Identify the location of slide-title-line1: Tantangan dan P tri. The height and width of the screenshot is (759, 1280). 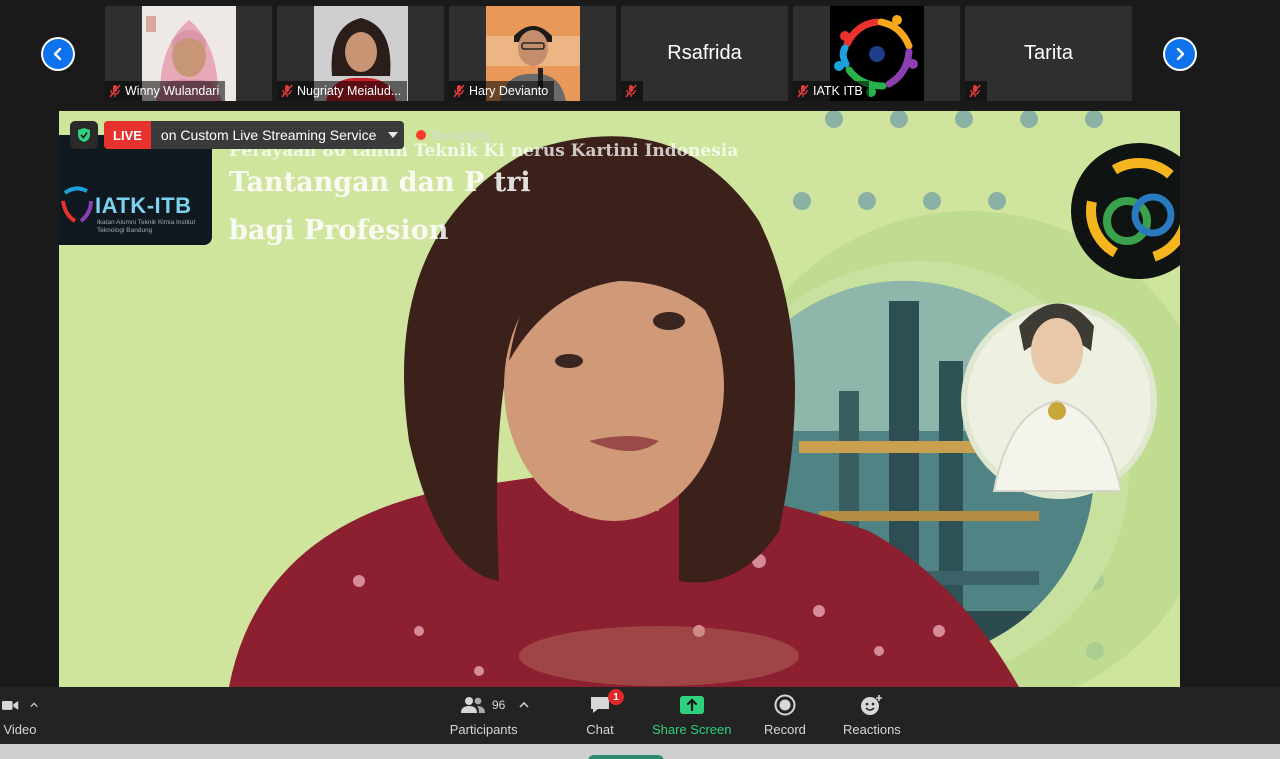
(380, 182).